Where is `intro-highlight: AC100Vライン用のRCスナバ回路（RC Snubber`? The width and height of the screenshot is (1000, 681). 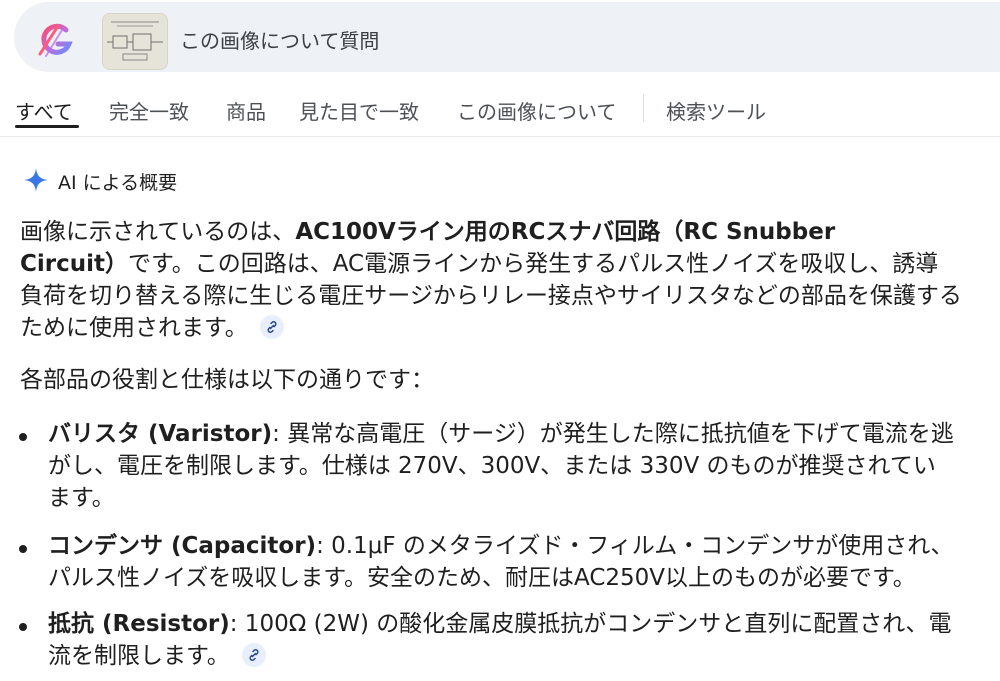 intro-highlight: AC100Vライン用のRCスナバ回路（RC Snubber is located at coordinates (565, 232).